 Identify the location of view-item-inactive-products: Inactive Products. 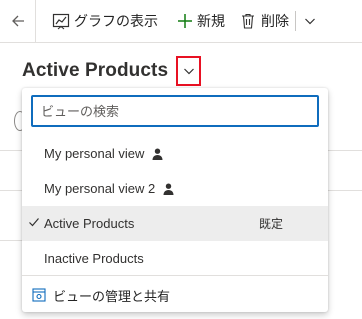
(175, 258).